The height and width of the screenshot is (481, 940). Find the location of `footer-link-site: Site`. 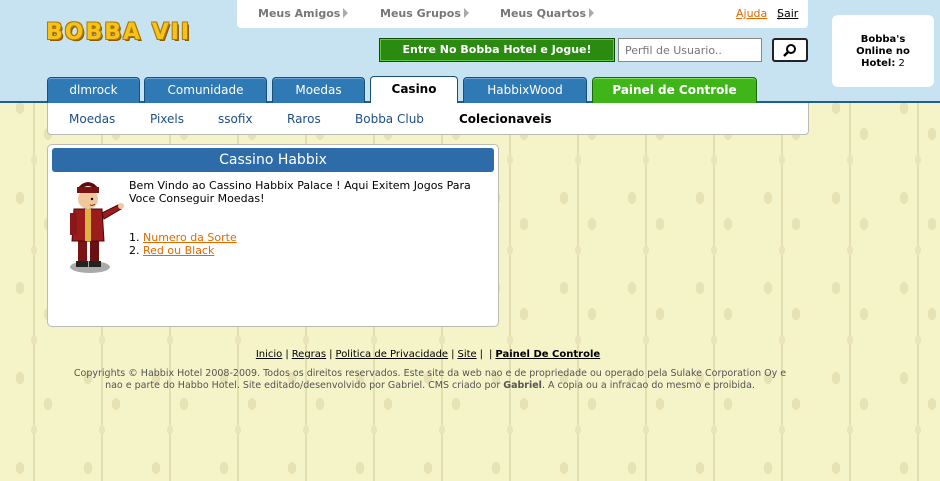

footer-link-site: Site is located at coordinates (466, 354).